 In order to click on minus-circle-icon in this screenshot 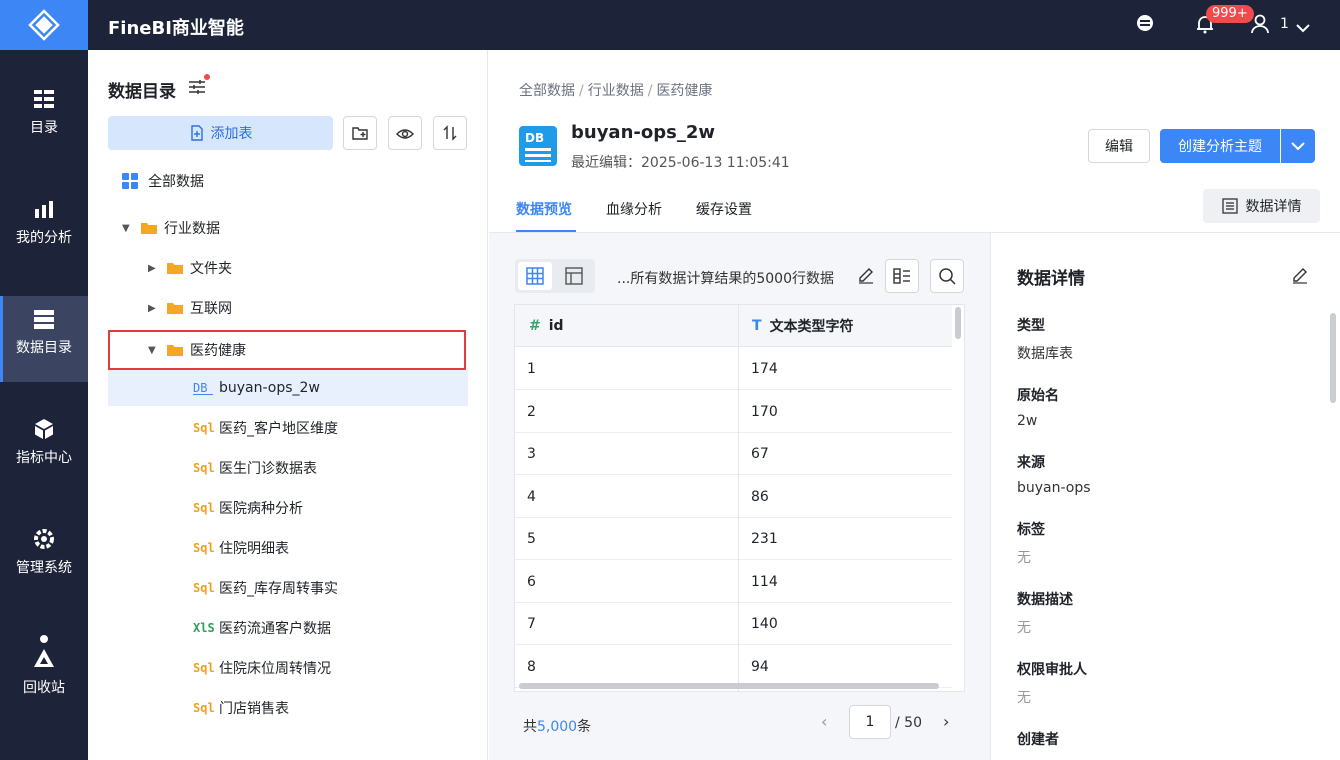, I will do `click(1145, 25)`.